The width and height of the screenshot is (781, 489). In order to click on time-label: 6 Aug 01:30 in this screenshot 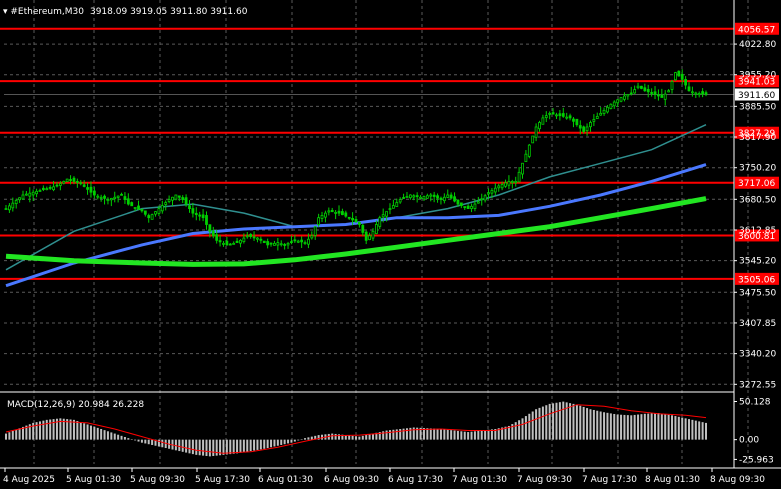, I will do `click(285, 480)`.